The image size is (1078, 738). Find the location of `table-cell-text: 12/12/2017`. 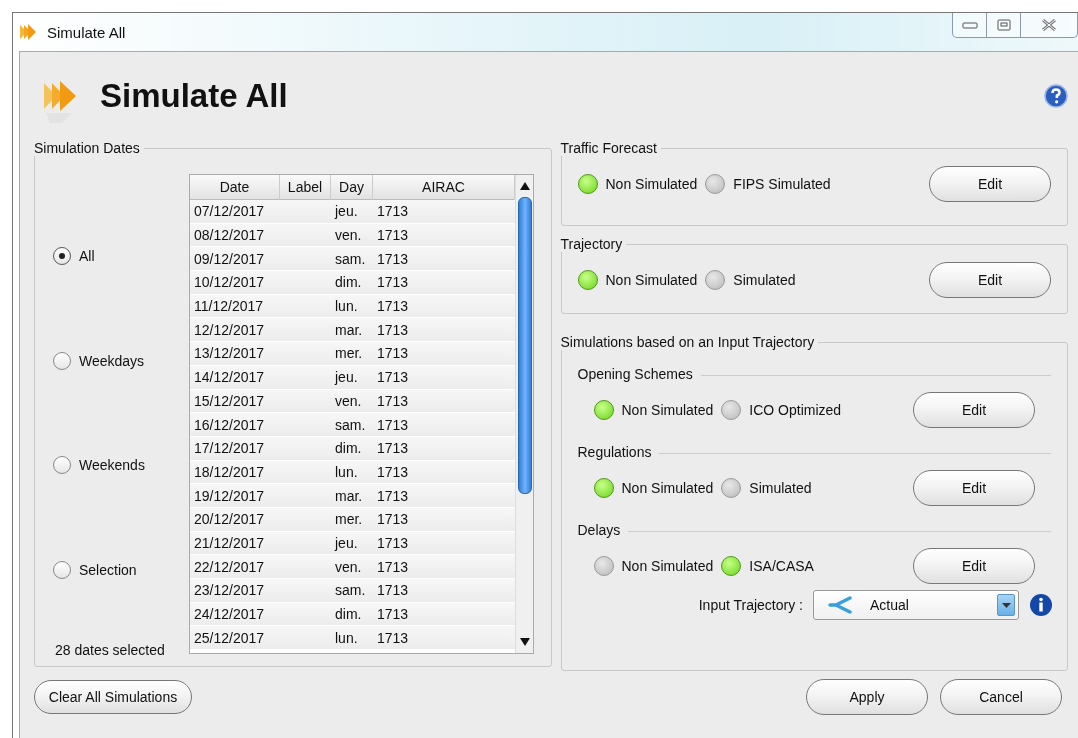

table-cell-text: 12/12/2017 is located at coordinates (229, 329).